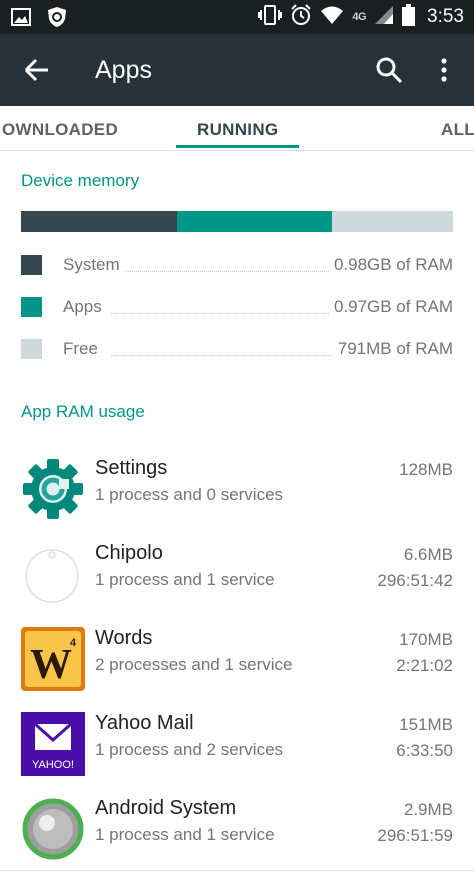 Image resolution: width=474 pixels, height=871 pixels. I want to click on brand-text: YAHOO!, so click(53, 765).